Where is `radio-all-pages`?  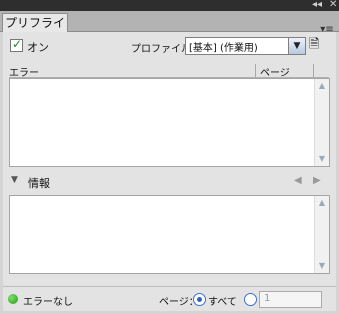
radio-all-pages is located at coordinates (199, 299).